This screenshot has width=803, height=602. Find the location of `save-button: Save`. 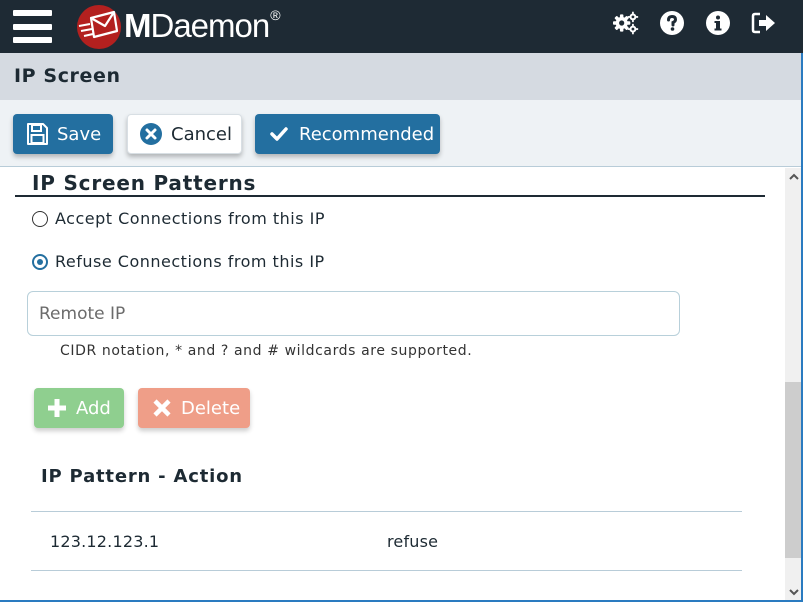

save-button: Save is located at coordinates (63, 134).